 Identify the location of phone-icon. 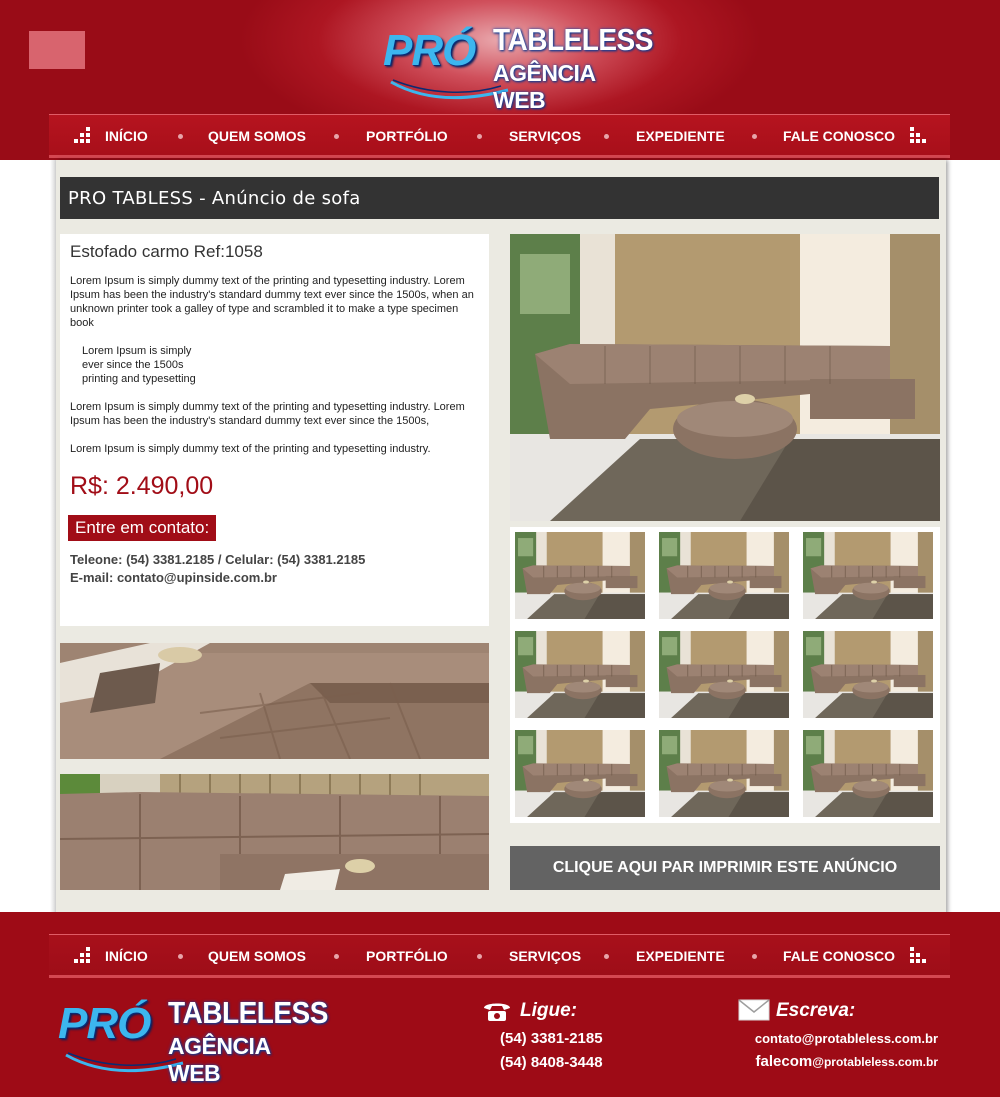
(497, 1012).